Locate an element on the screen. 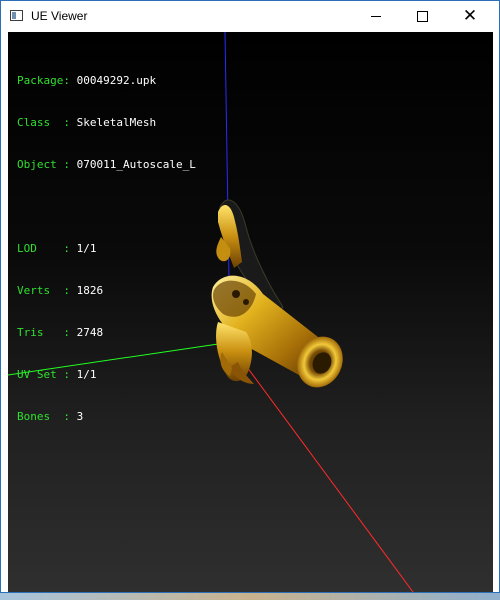 This screenshot has height=600, width=500. info-row-lod: LOD : 1/1 is located at coordinates (57, 248).